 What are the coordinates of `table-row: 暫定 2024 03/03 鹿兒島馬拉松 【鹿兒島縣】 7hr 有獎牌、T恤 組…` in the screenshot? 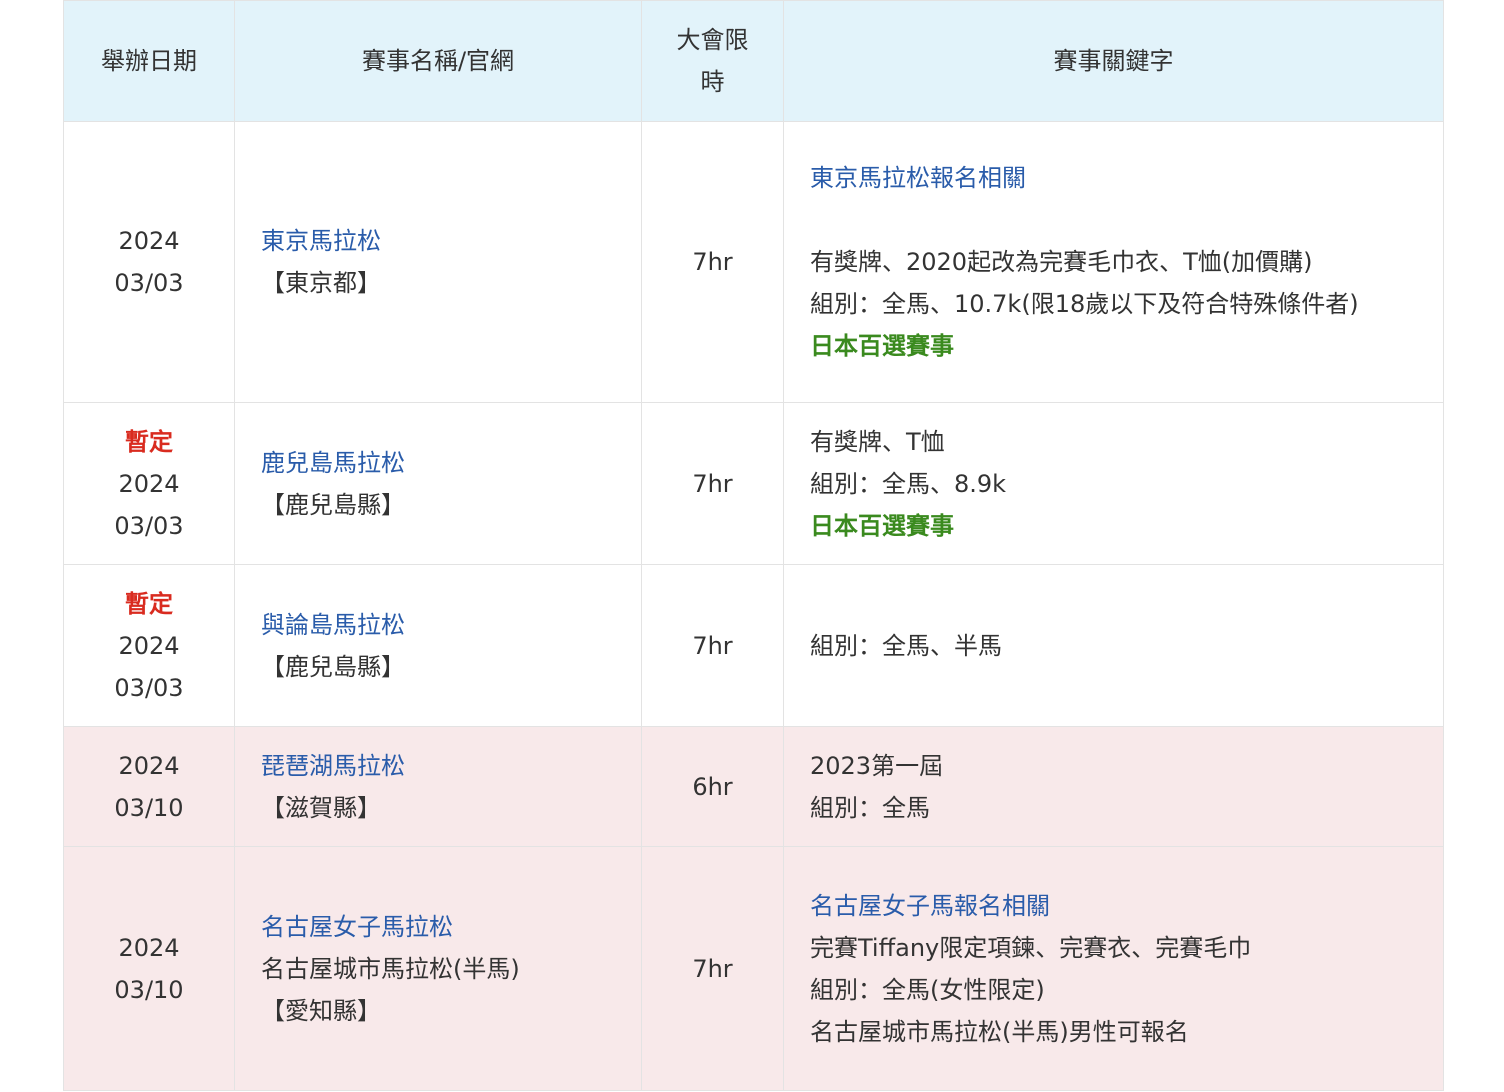 It's located at (753, 483).